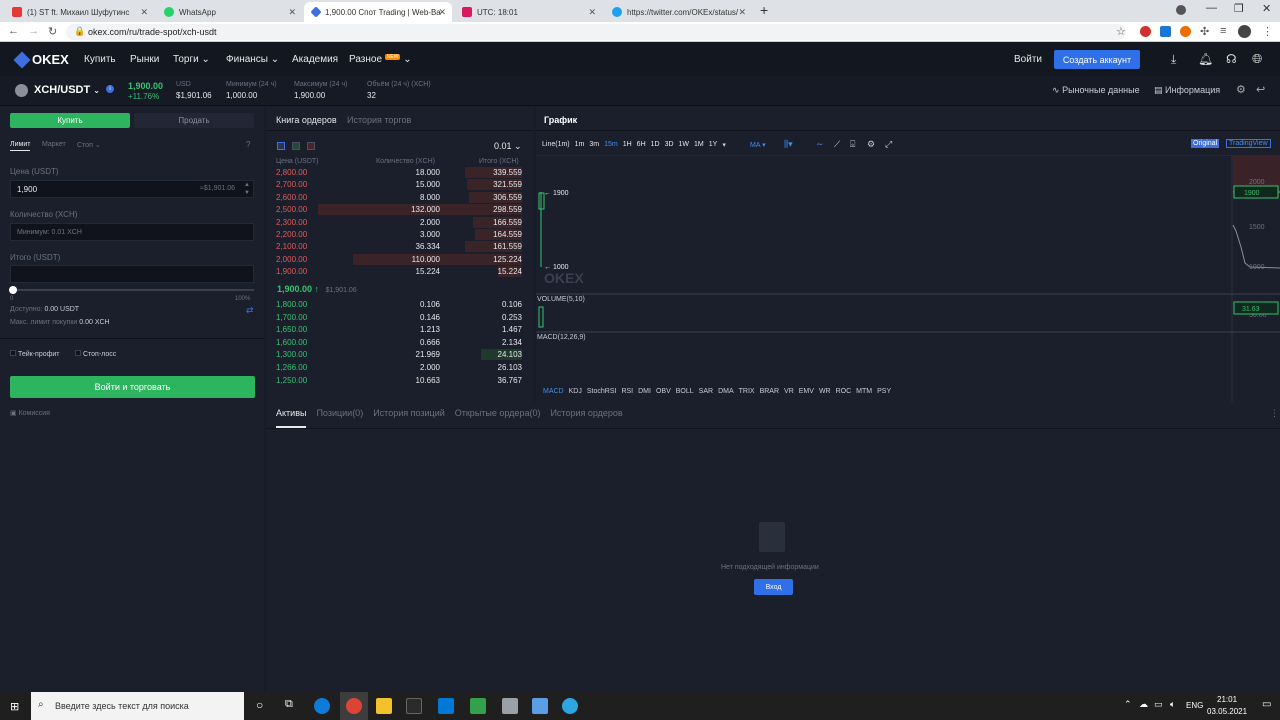  I want to click on opera-extension-icon, so click(1145, 31).